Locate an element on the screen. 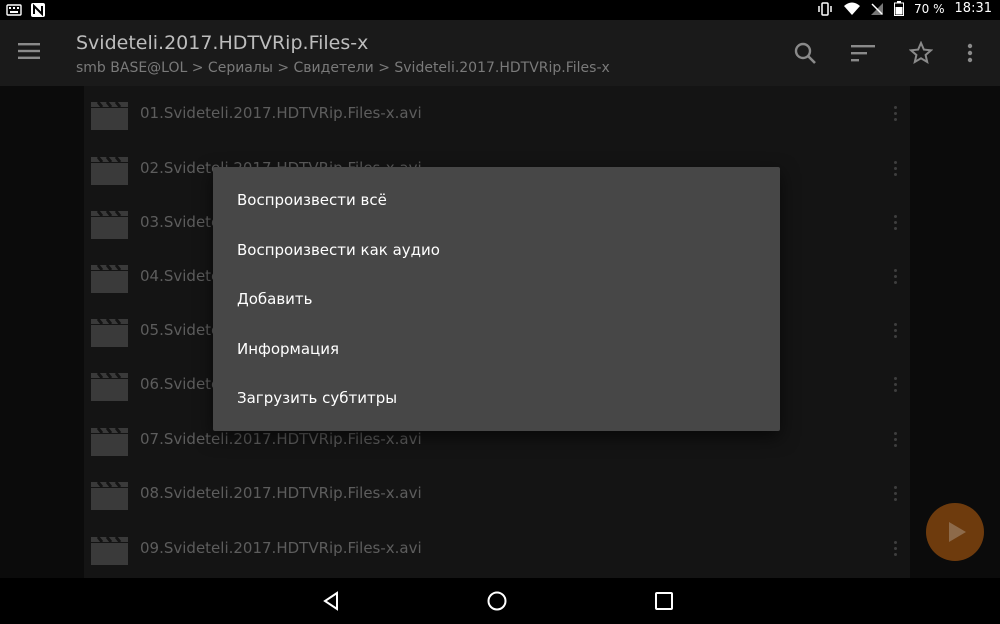  page-title: Svideteli.2017.HDTVRip.Files-x is located at coordinates (222, 43).